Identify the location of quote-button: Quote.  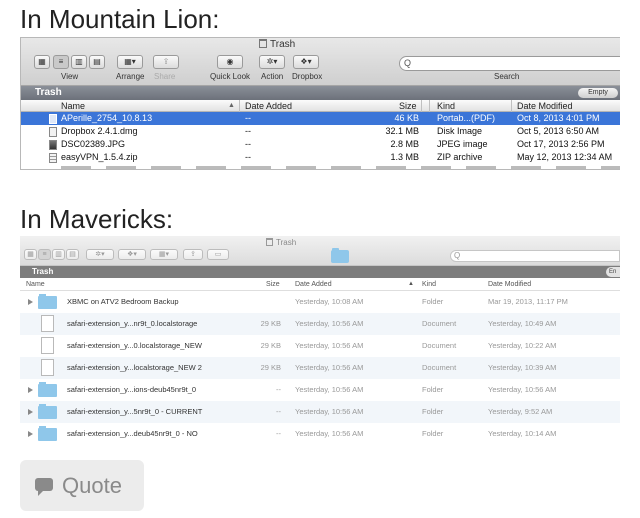
(82, 485).